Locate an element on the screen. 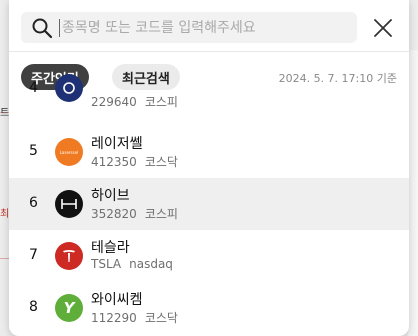  rank-number: 8 is located at coordinates (33, 307).